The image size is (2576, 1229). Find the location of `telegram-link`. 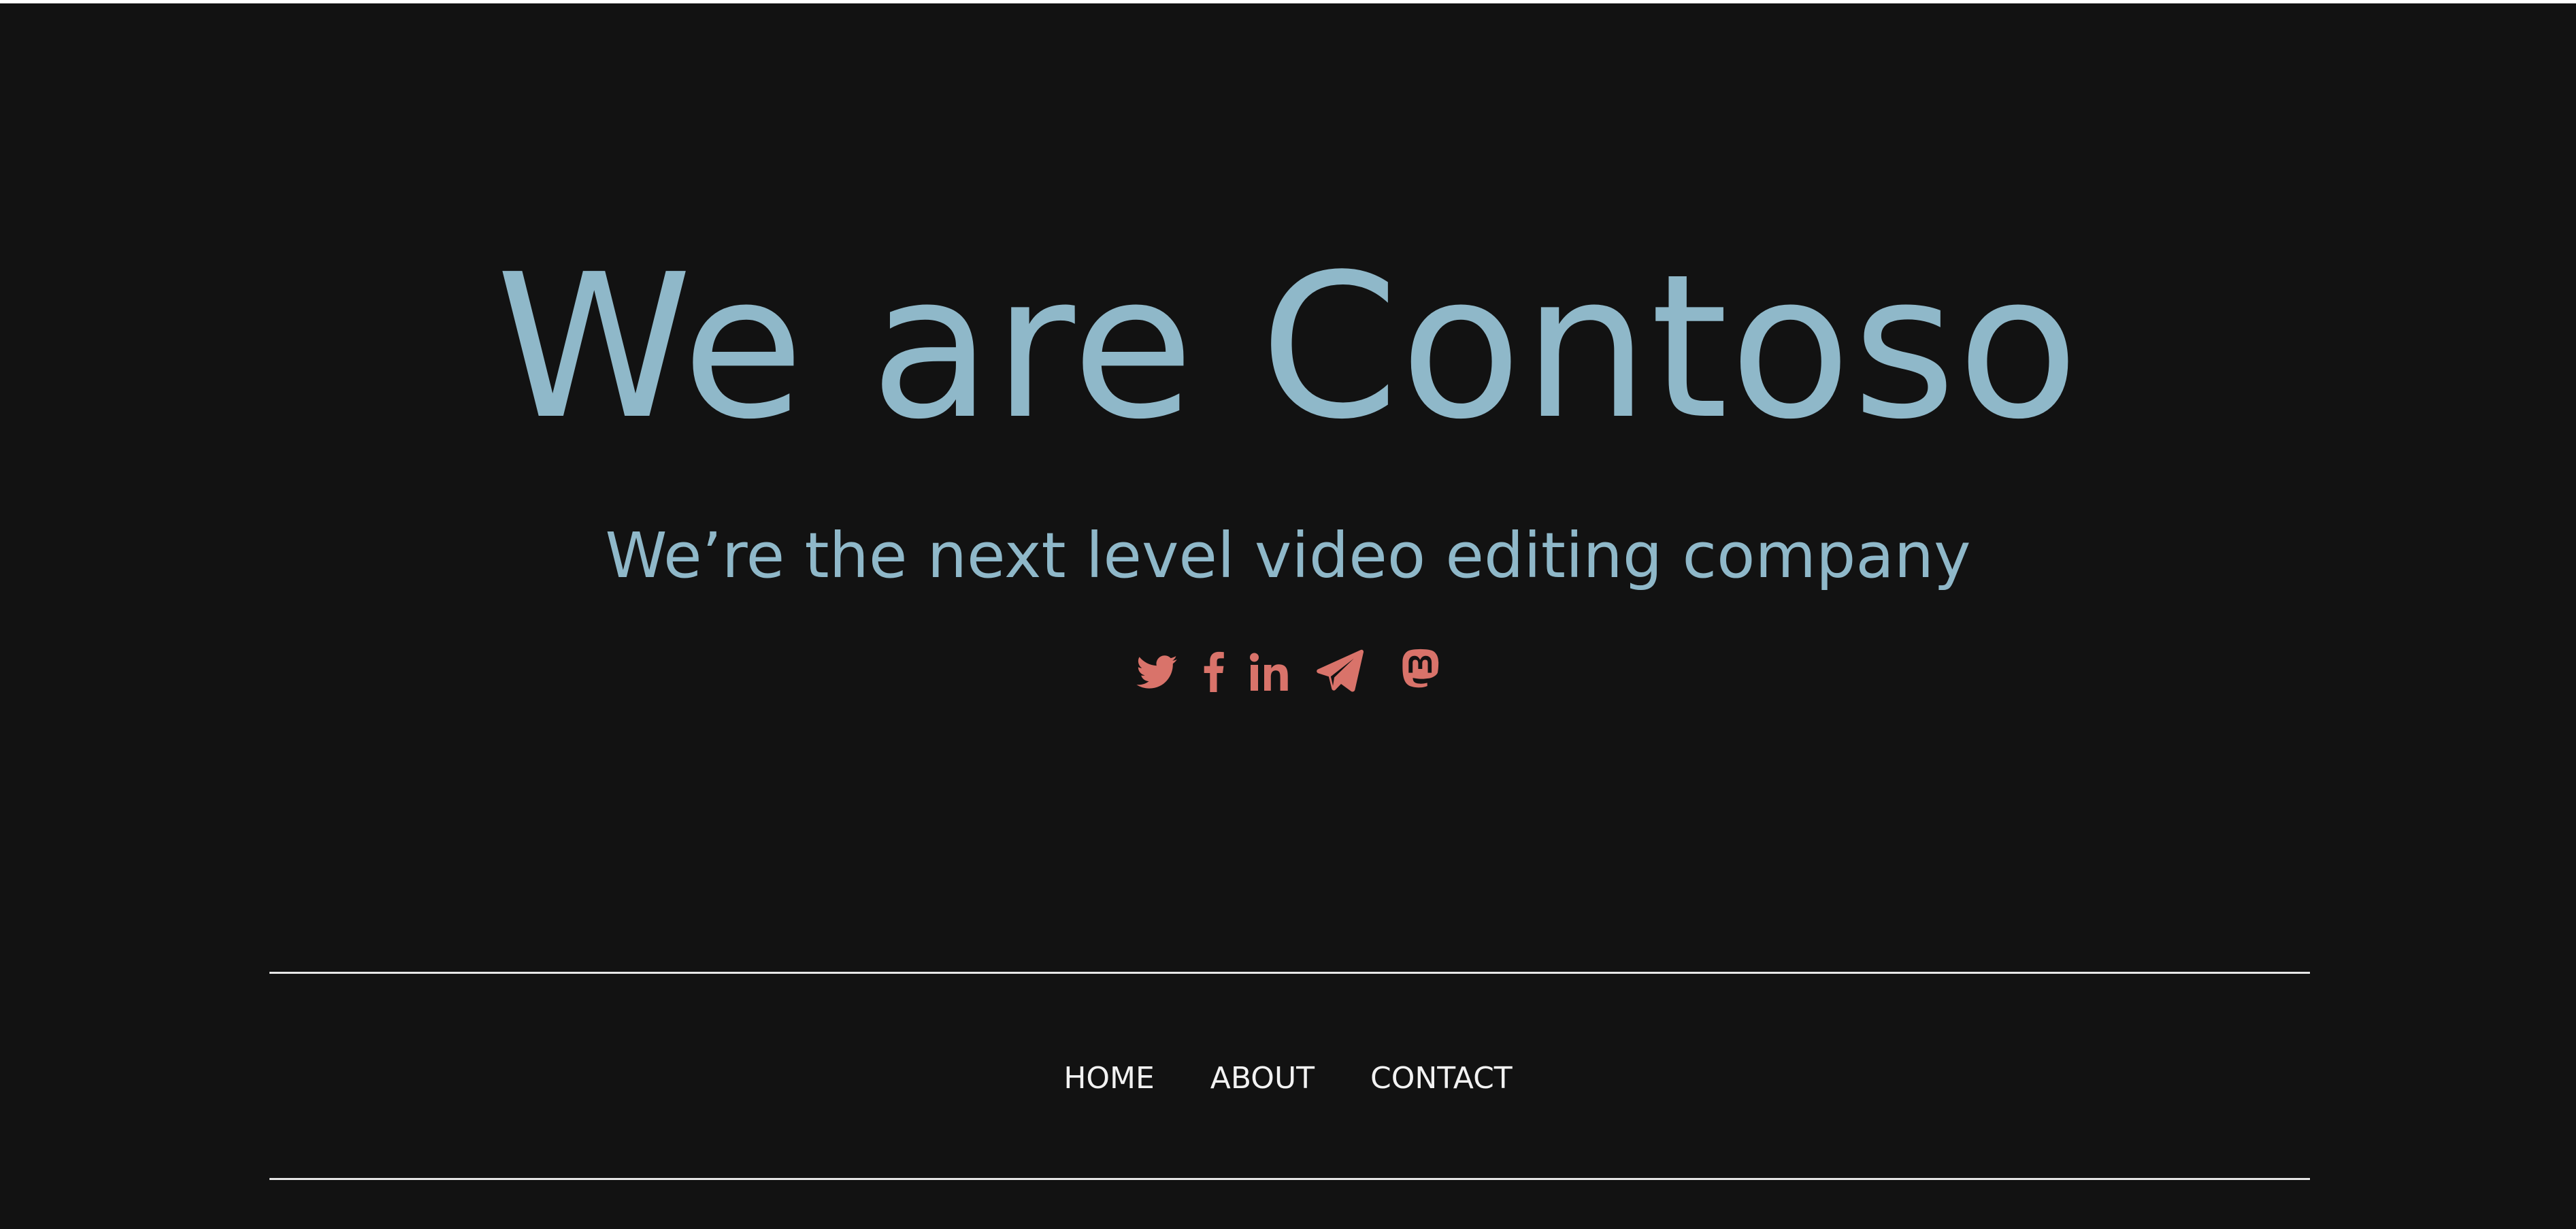

telegram-link is located at coordinates (1340, 671).